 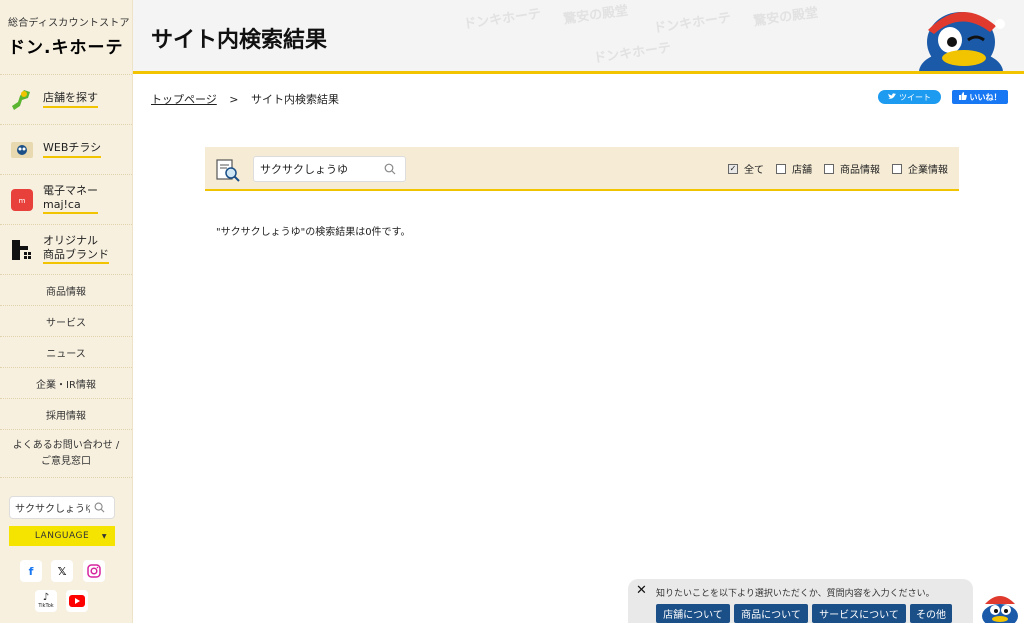 I want to click on brand-logo-icon, so click(x=22, y=250).